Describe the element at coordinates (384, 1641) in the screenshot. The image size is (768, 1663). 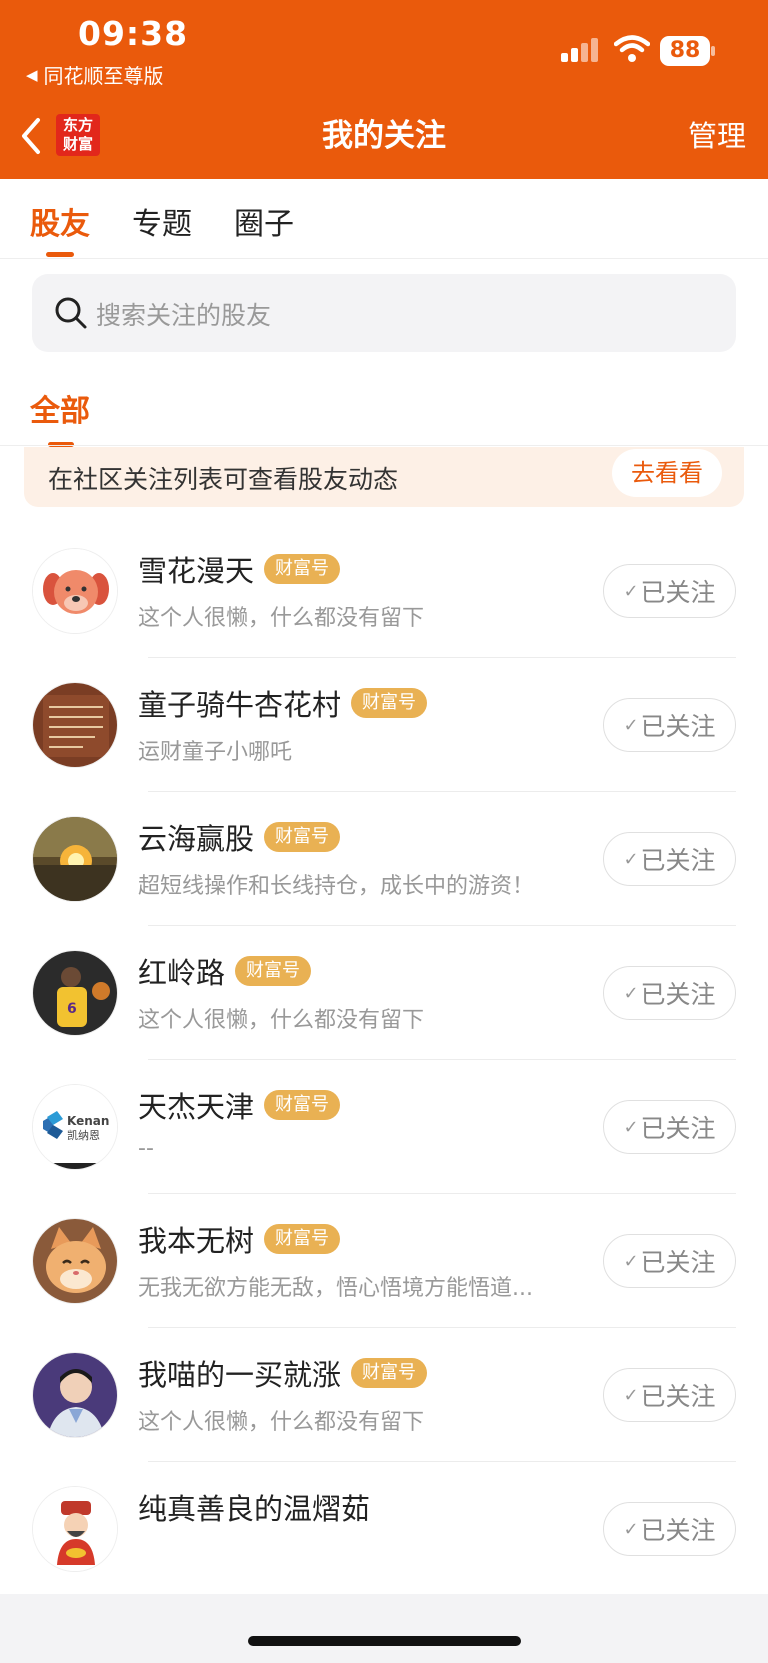
I see `home-indicator` at that location.